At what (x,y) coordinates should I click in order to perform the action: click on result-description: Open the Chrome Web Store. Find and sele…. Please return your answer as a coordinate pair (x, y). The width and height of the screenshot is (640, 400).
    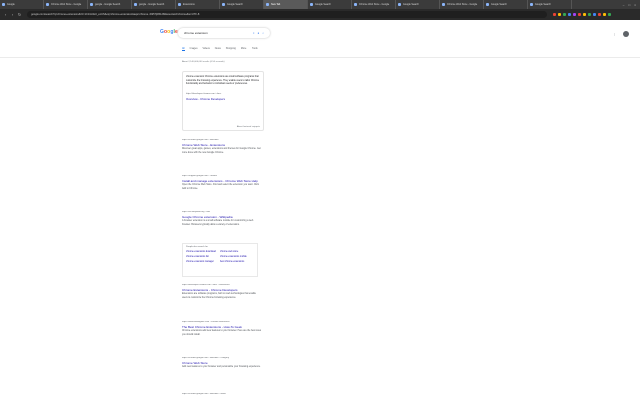
    Looking at the image, I should click on (220, 187).